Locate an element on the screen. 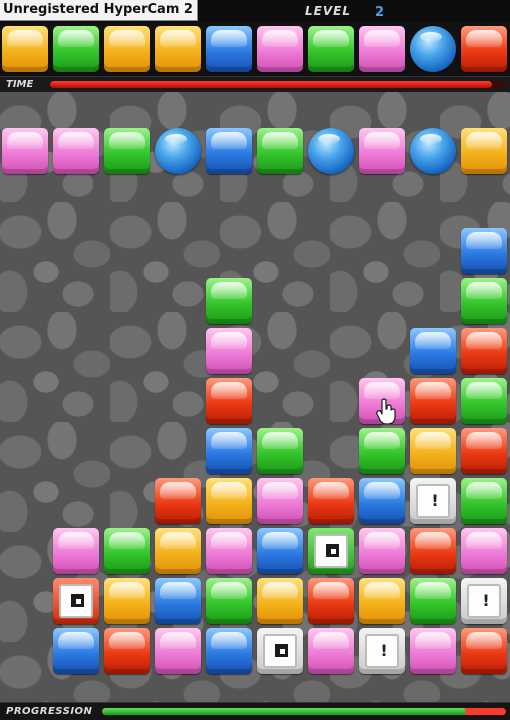 This screenshot has height=720, width=510. progression-track is located at coordinates (304, 711).